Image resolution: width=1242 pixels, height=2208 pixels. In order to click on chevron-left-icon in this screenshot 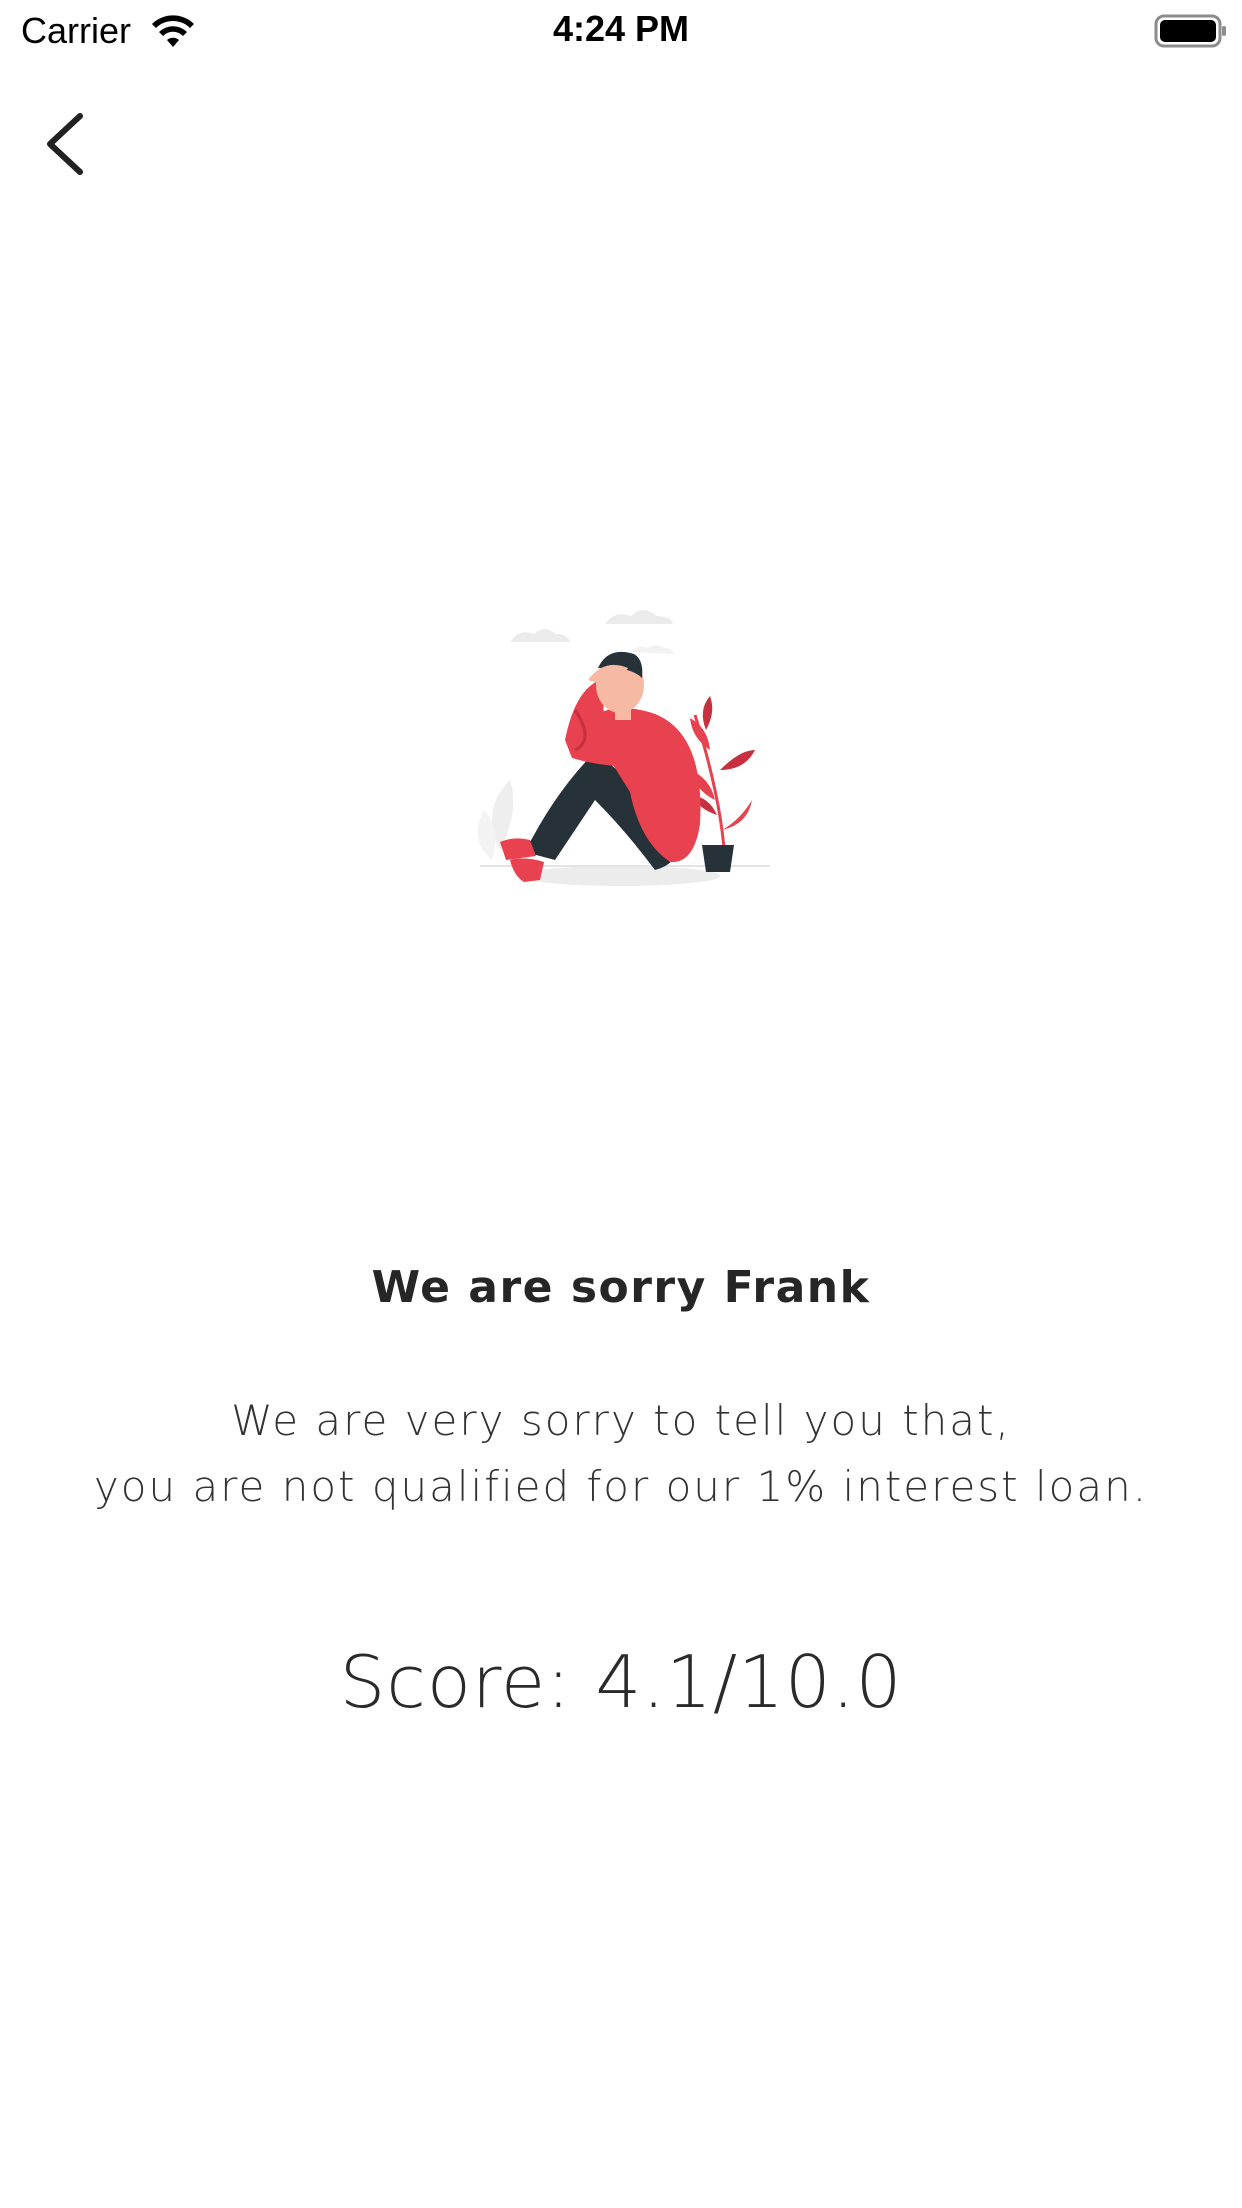, I will do `click(65, 144)`.